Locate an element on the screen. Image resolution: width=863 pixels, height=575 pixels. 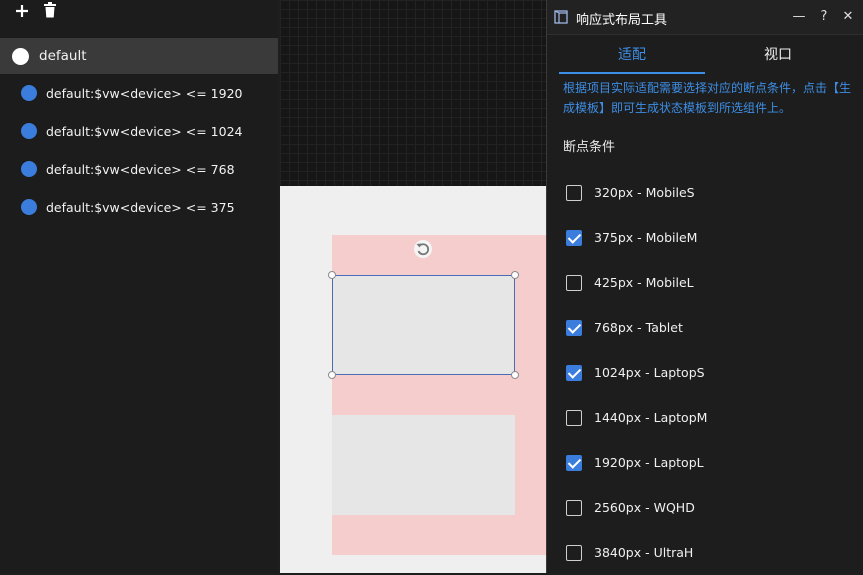
tab-viewport: 视口 is located at coordinates (778, 55).